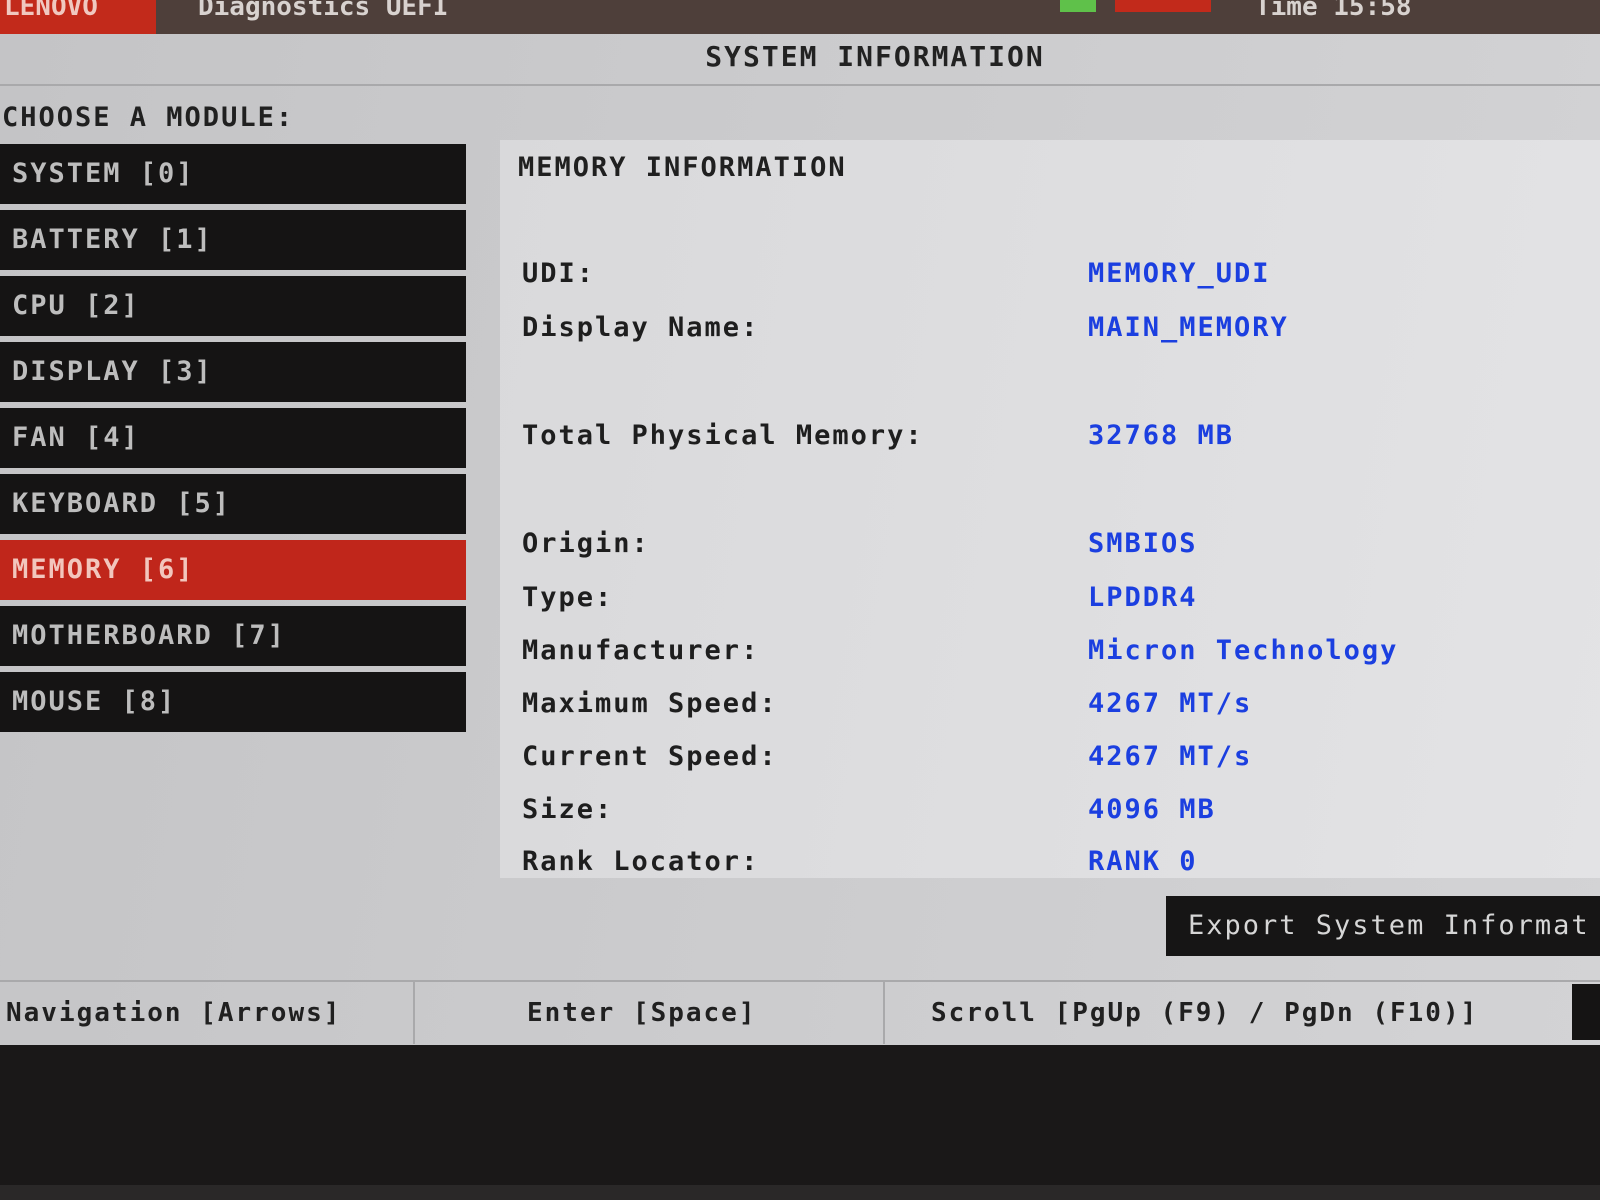 The image size is (1600, 1200). What do you see at coordinates (1152, 809) in the screenshot?
I see `info-value: 4096 MB` at bounding box center [1152, 809].